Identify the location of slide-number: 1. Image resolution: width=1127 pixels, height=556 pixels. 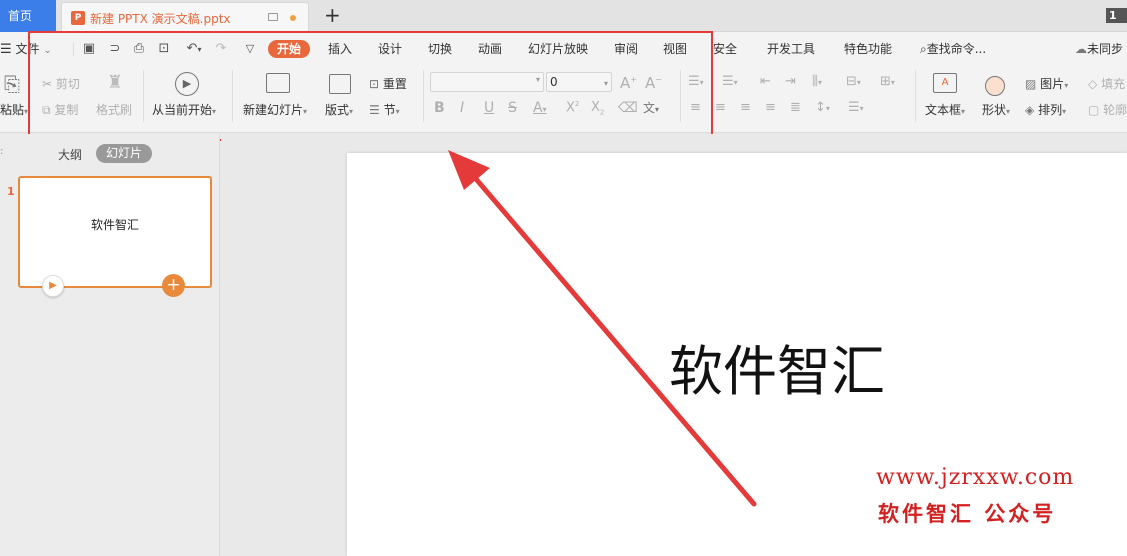
(11, 191).